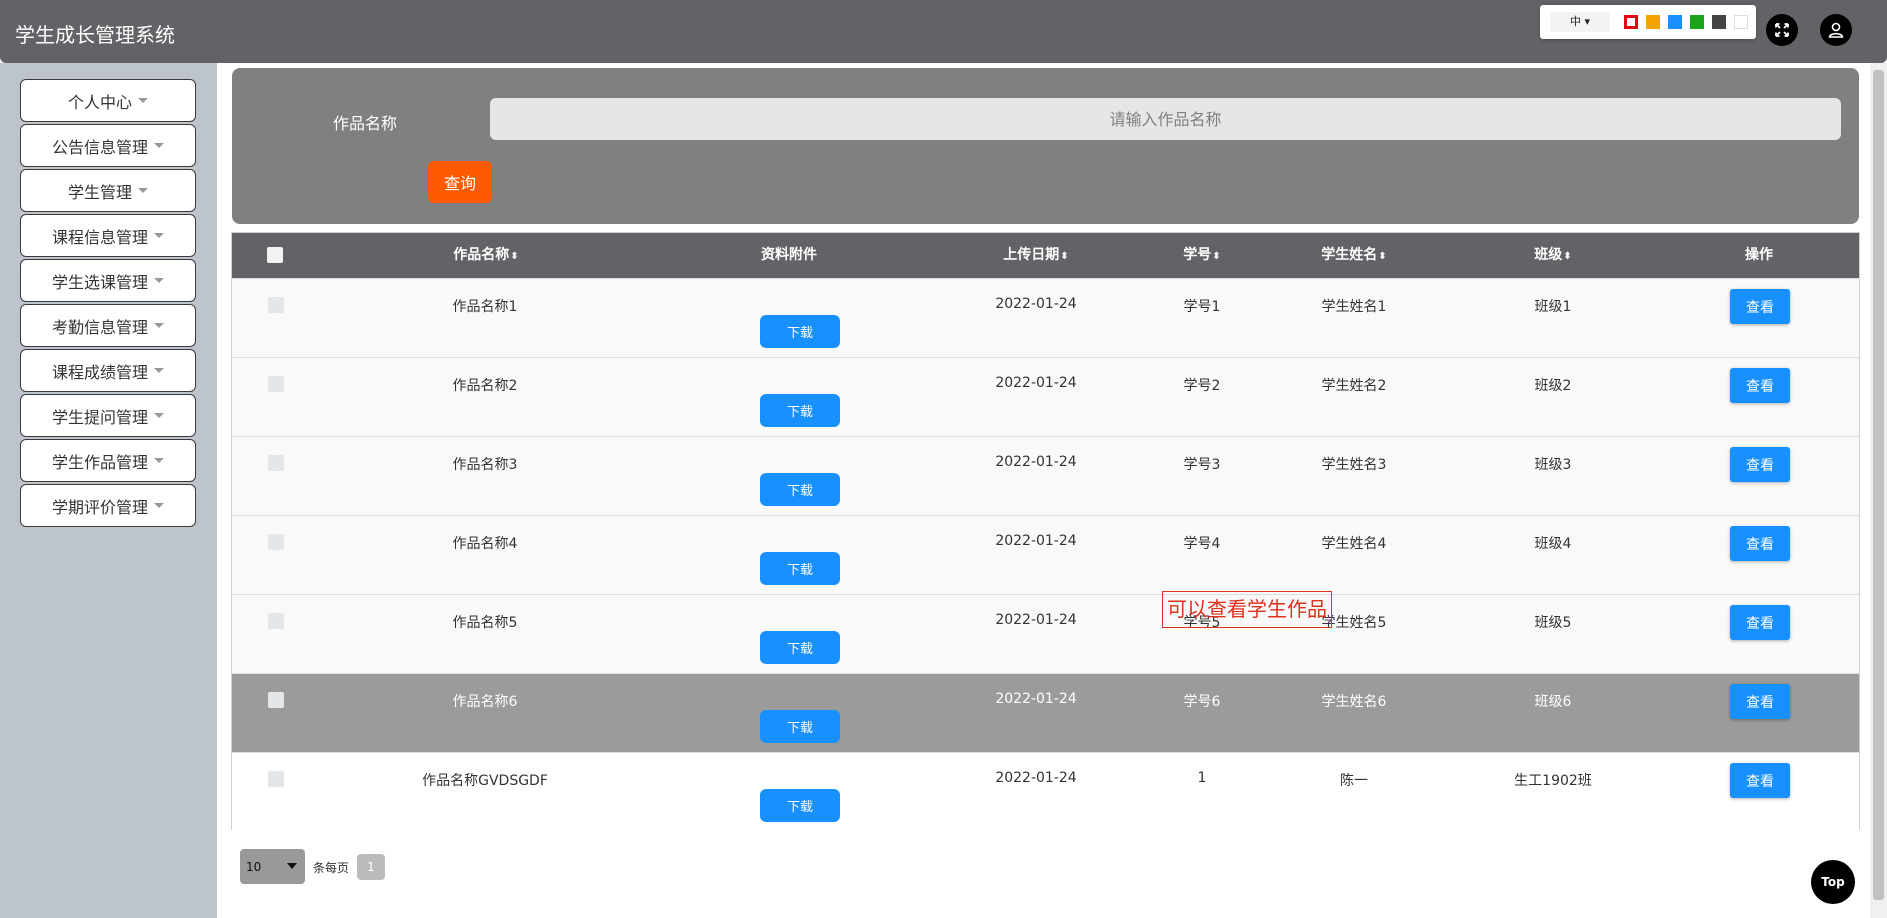 The image size is (1887, 918). Describe the element at coordinates (1836, 30) in the screenshot. I see `user-button` at that location.